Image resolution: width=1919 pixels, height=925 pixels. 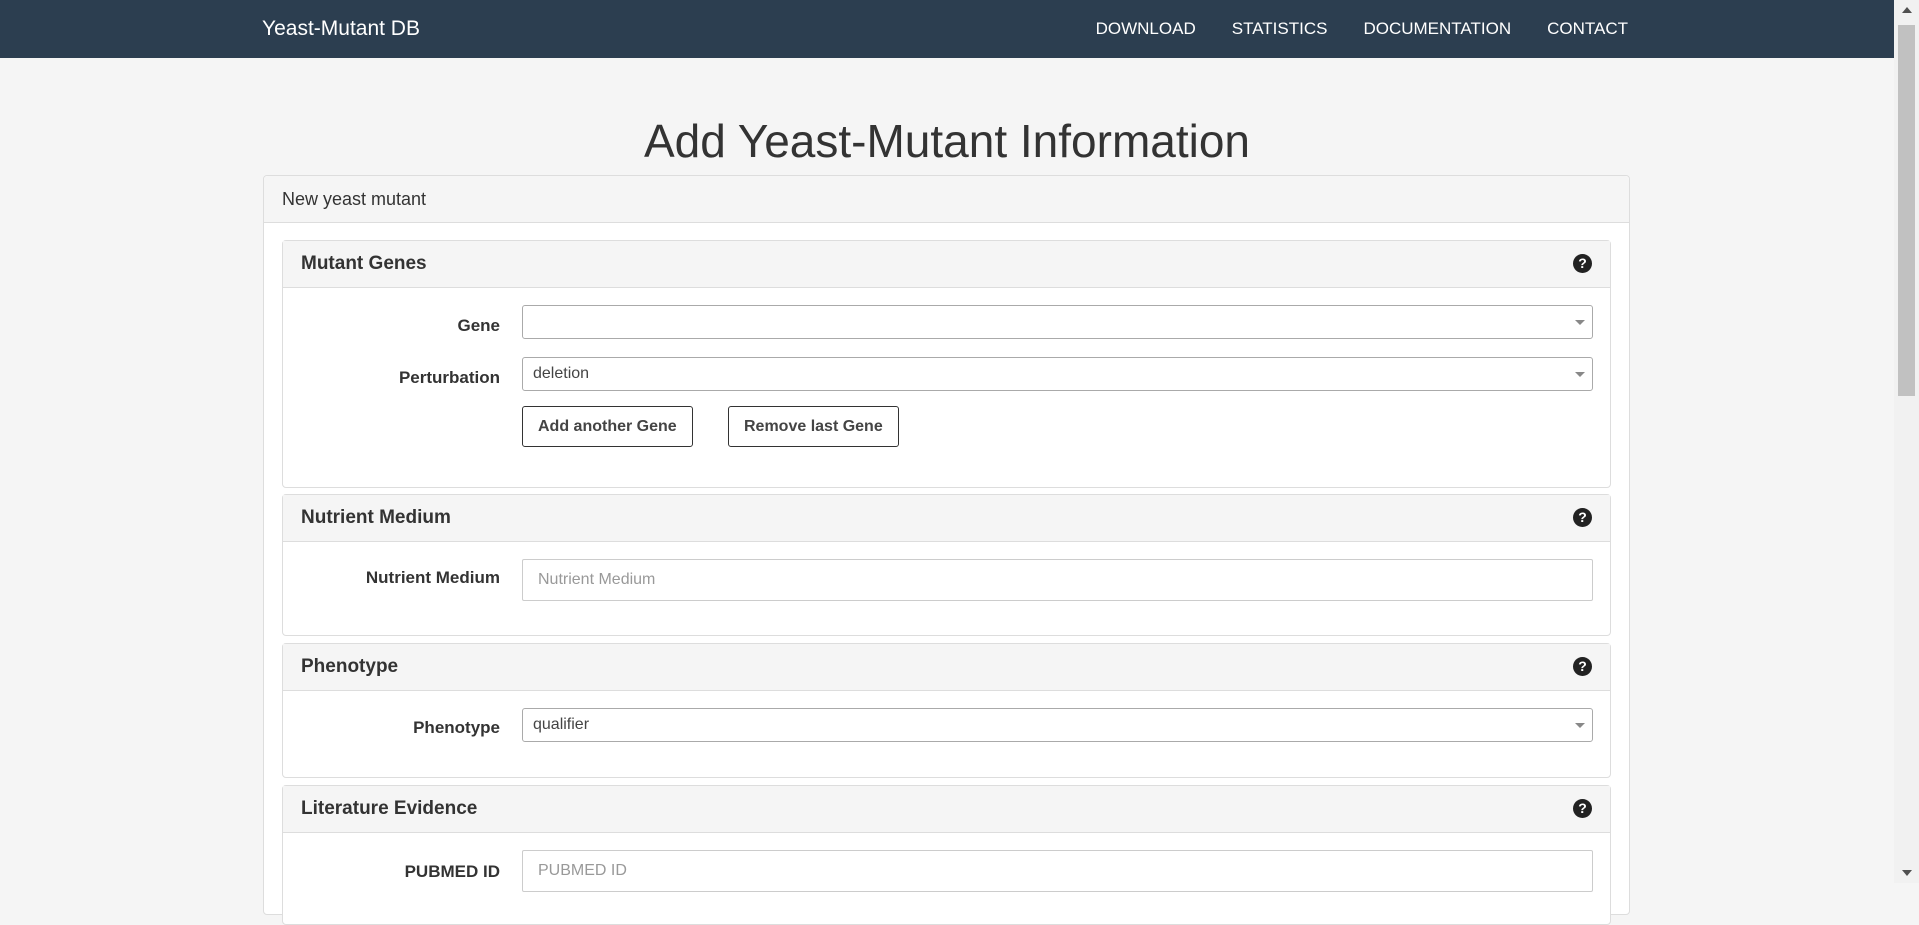 What do you see at coordinates (561, 724) in the screenshot?
I see `phenotype-select-value: qualifier` at bounding box center [561, 724].